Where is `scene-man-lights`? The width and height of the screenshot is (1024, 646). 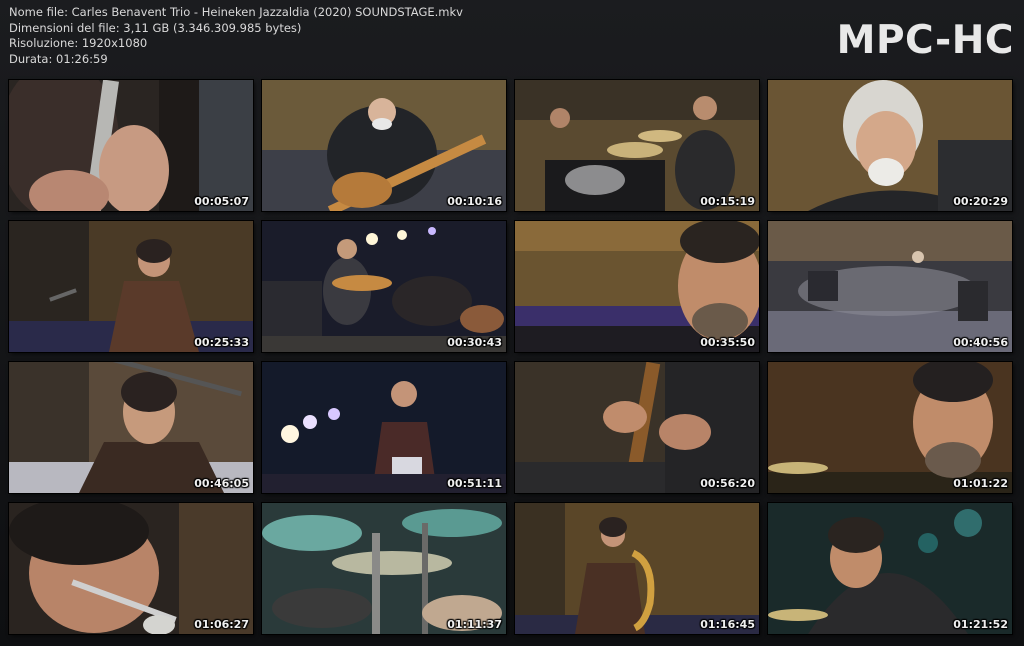 scene-man-lights is located at coordinates (384, 427).